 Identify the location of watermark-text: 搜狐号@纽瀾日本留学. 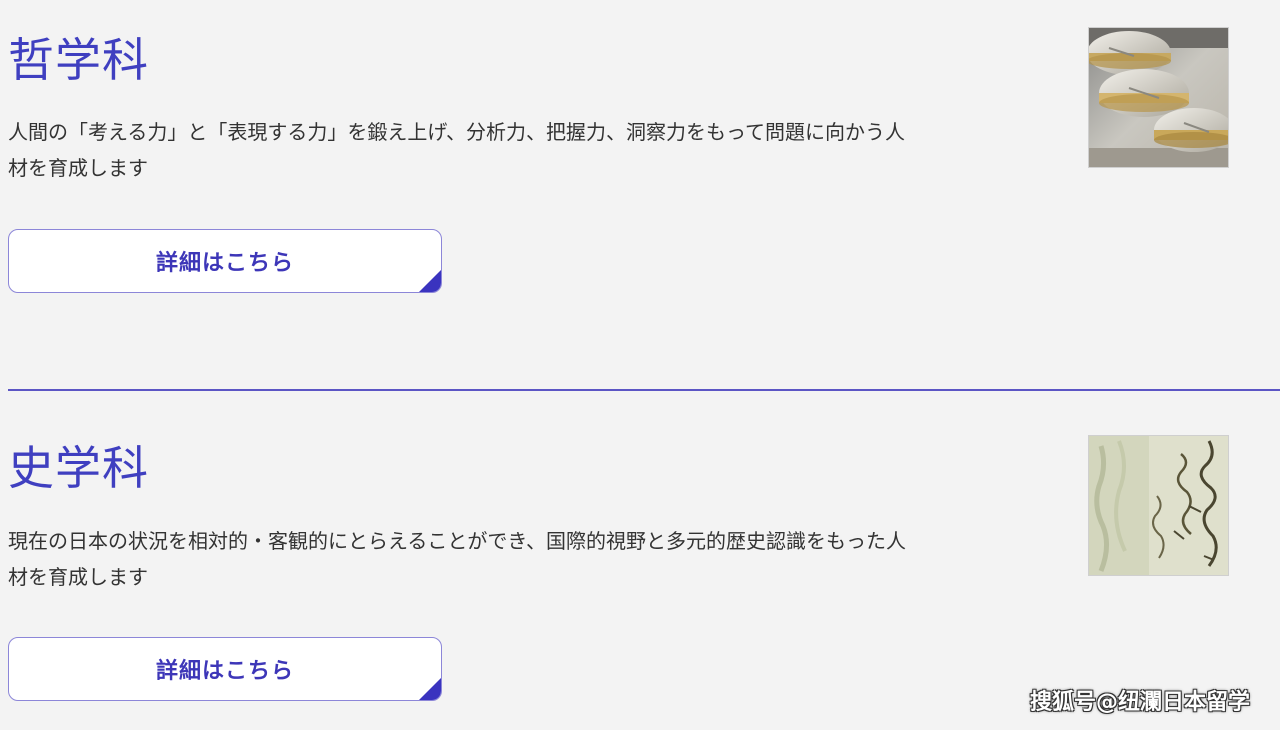
(1139, 702).